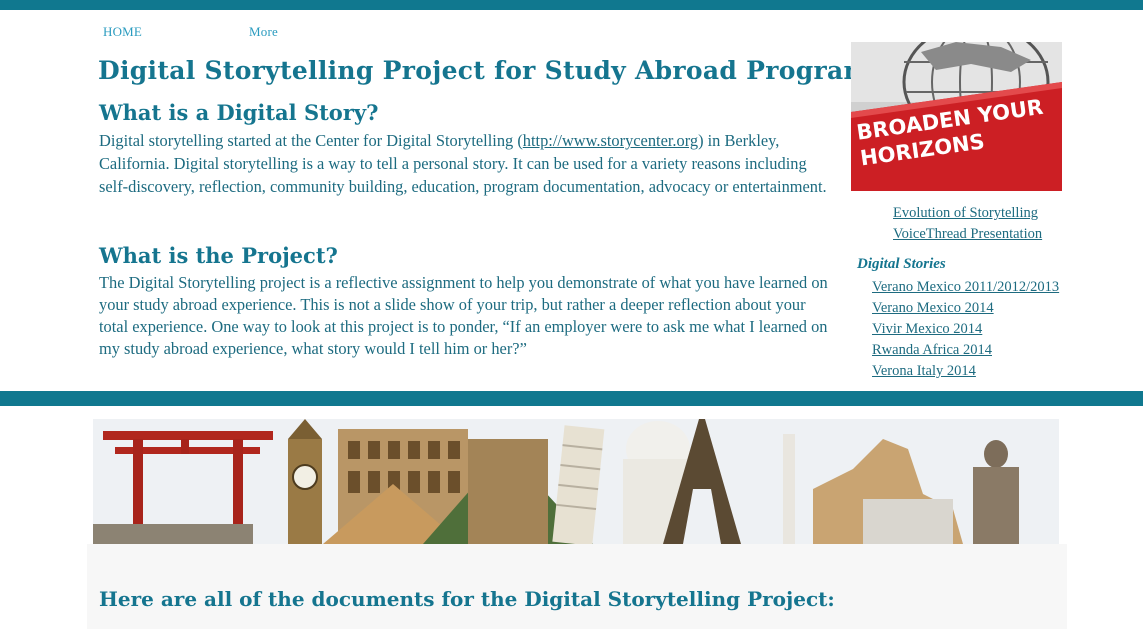 This screenshot has height=629, width=1143. Describe the element at coordinates (610, 140) in the screenshot. I see `storycenter-link: http://www.storycenter.org` at that location.